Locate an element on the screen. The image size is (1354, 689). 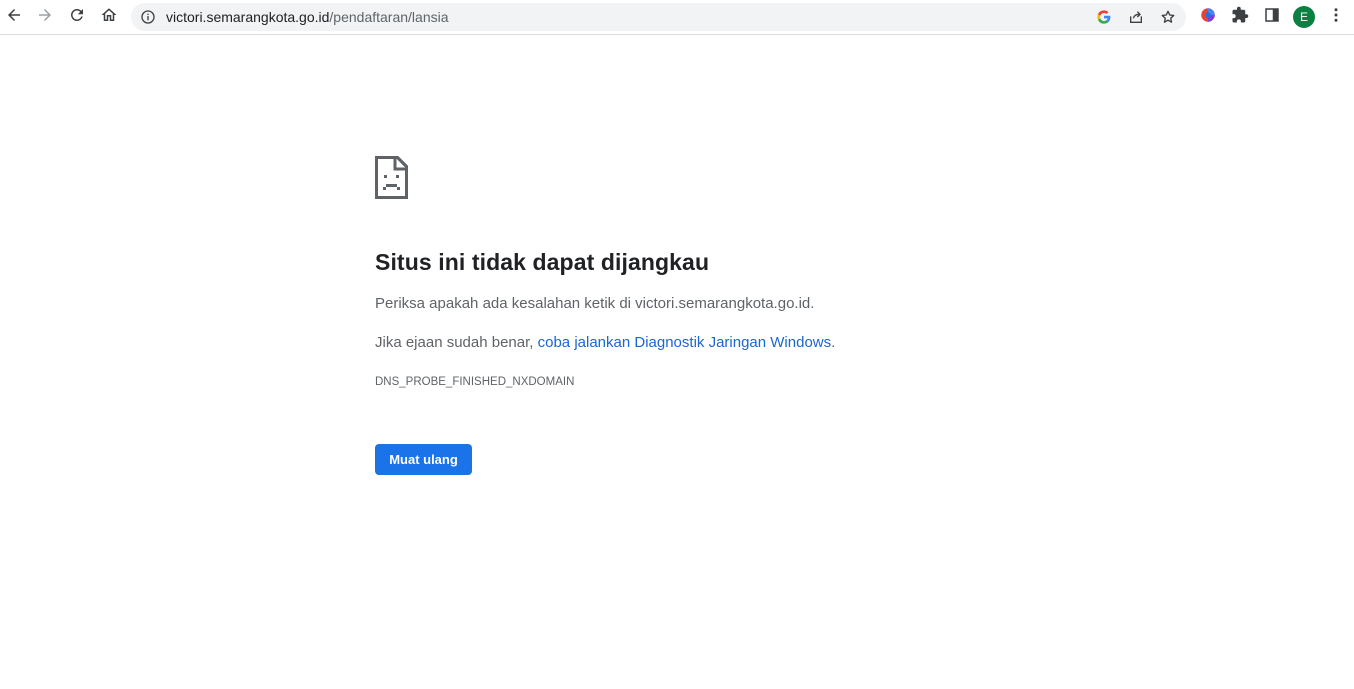
extensions-button is located at coordinates (1240, 17).